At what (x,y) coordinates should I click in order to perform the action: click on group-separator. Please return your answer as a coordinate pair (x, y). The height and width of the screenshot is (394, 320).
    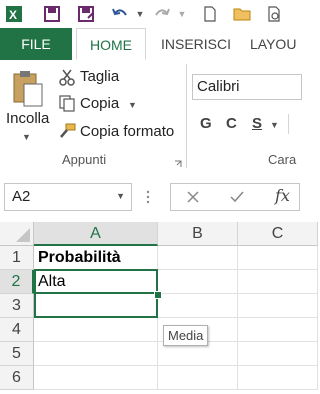
    Looking at the image, I should click on (186, 116).